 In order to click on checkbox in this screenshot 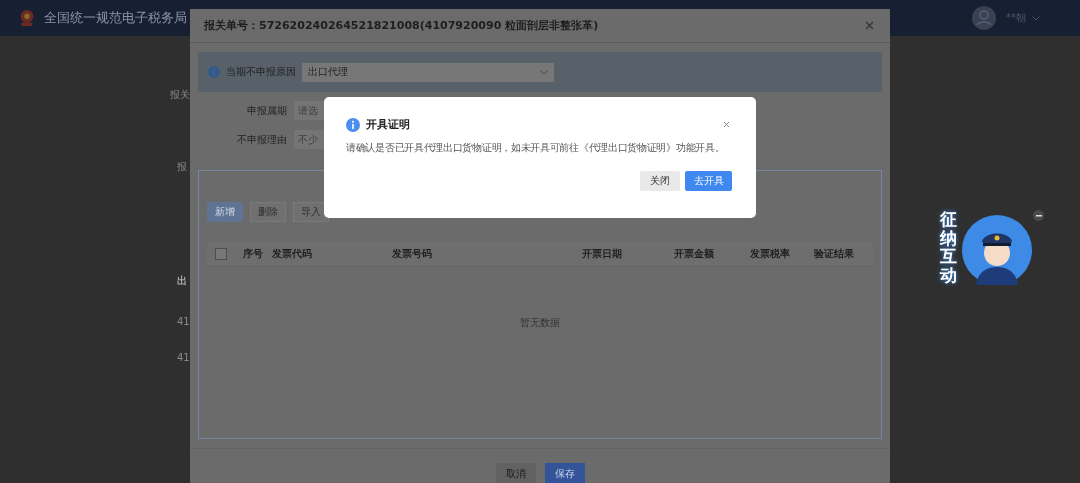, I will do `click(221, 254)`.